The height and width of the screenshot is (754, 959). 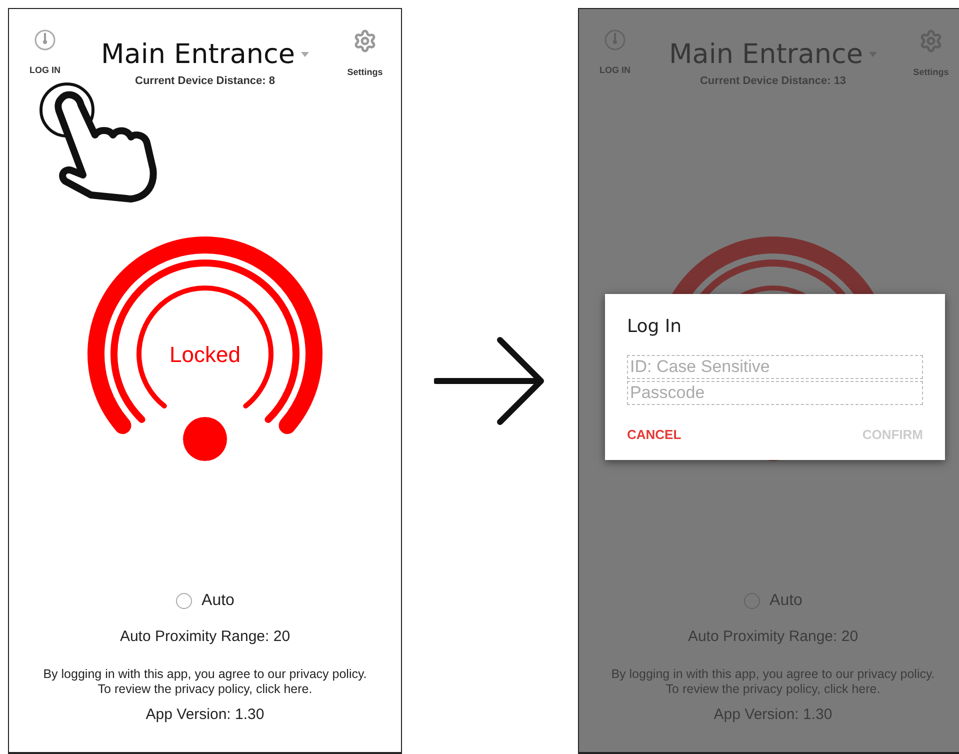 What do you see at coordinates (365, 41) in the screenshot?
I see `settings-icon` at bounding box center [365, 41].